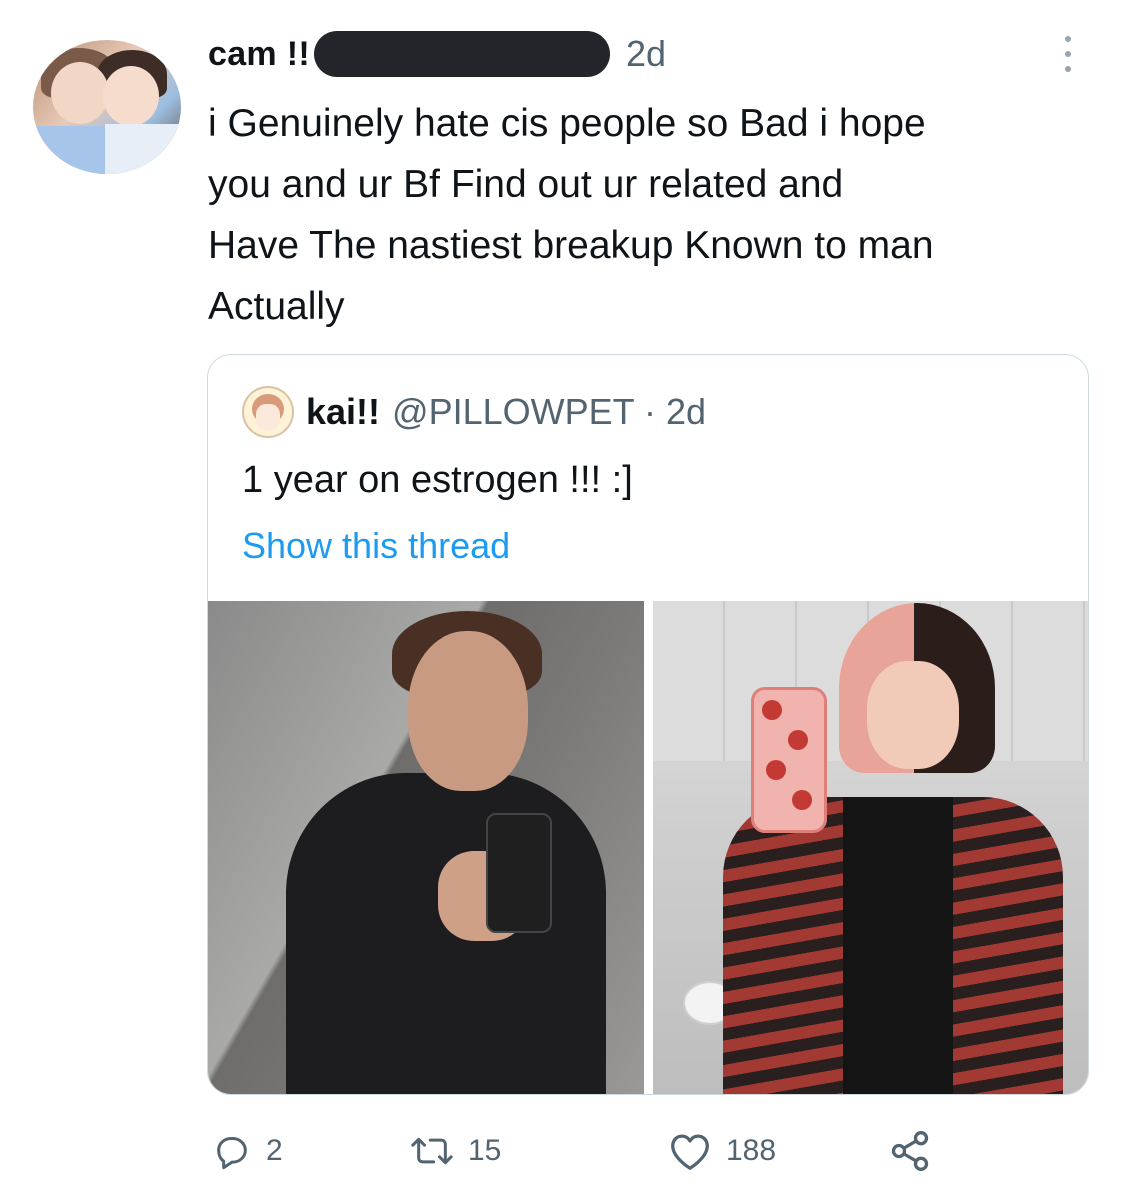 The image size is (1124, 1200). I want to click on like-icon, so click(690, 1152).